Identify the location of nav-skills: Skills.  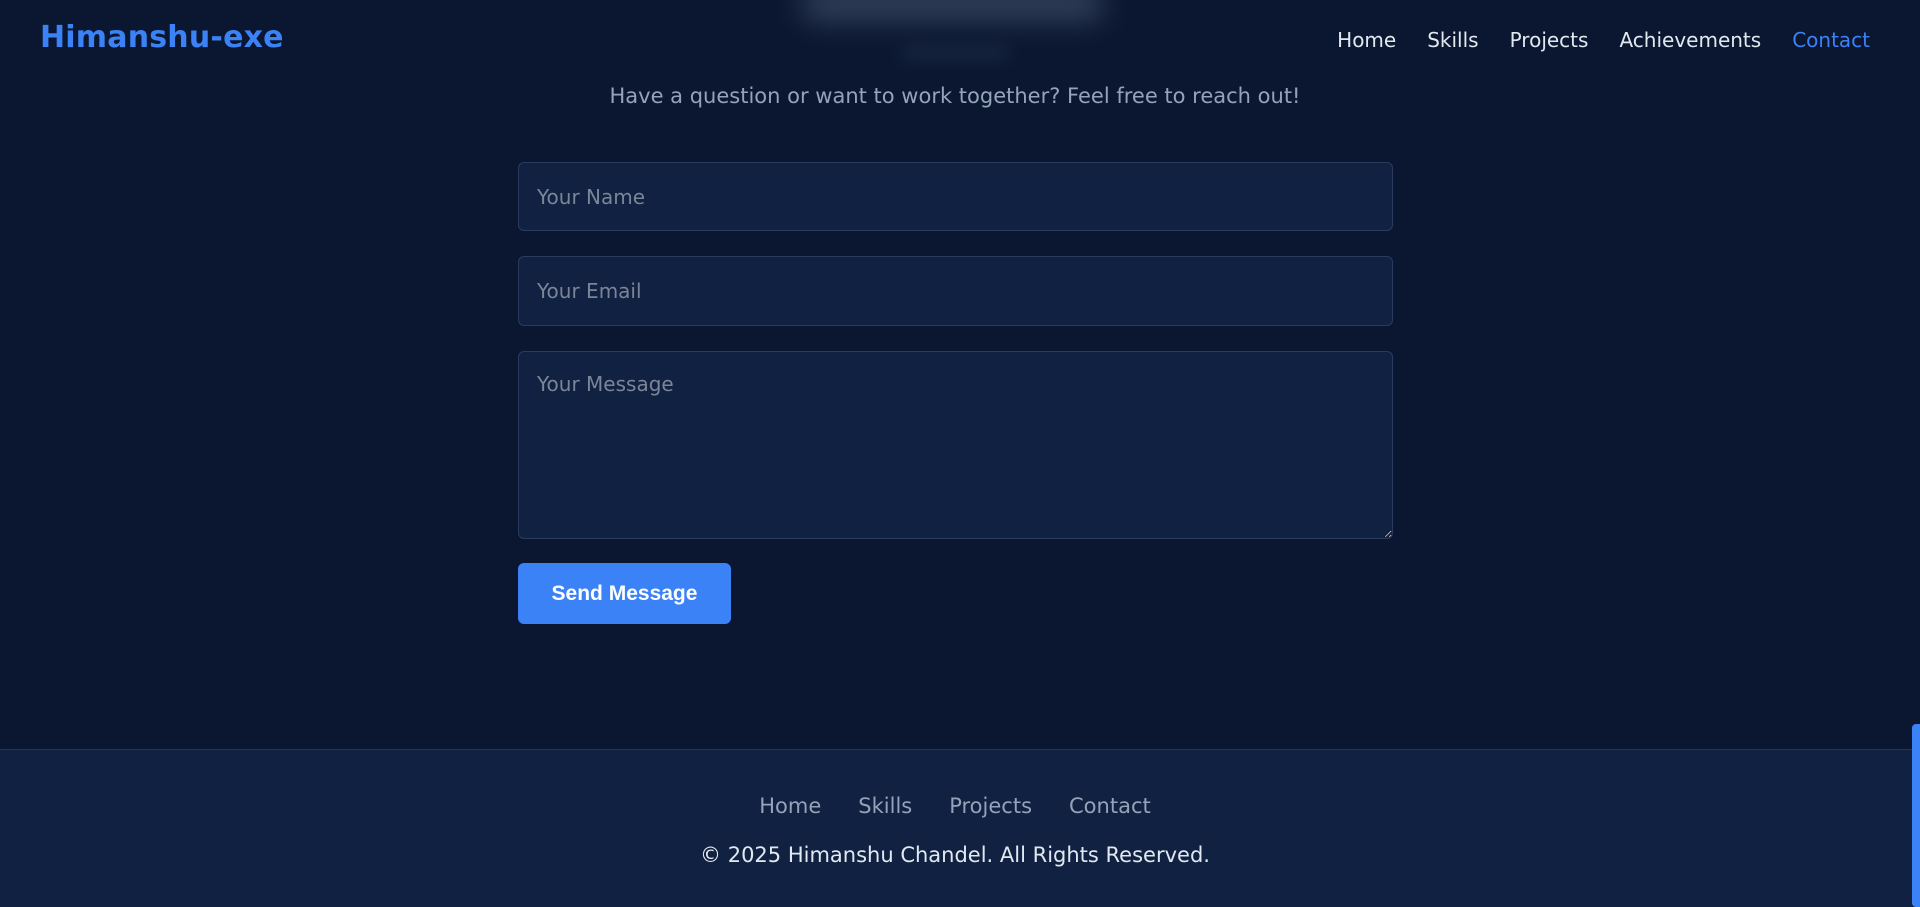
(1452, 40).